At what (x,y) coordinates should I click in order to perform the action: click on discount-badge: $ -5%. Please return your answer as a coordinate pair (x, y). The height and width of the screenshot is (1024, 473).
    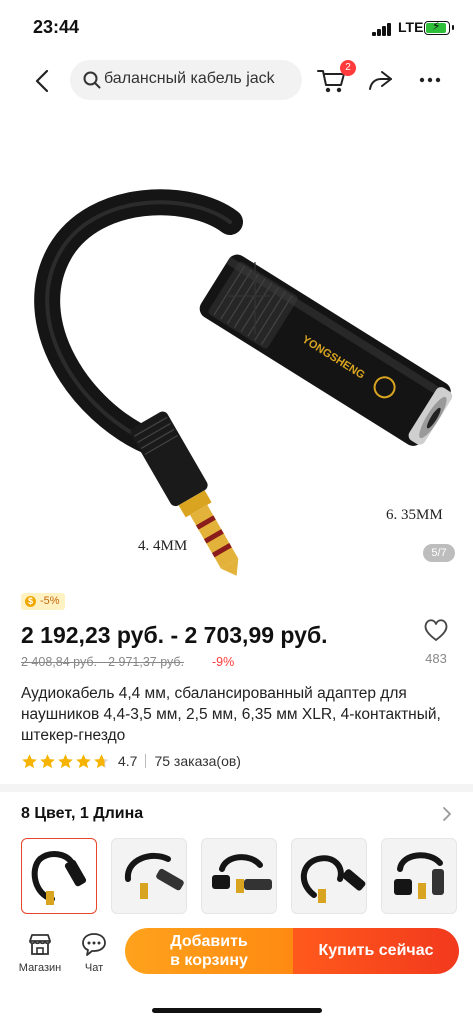
    Looking at the image, I should click on (43, 601).